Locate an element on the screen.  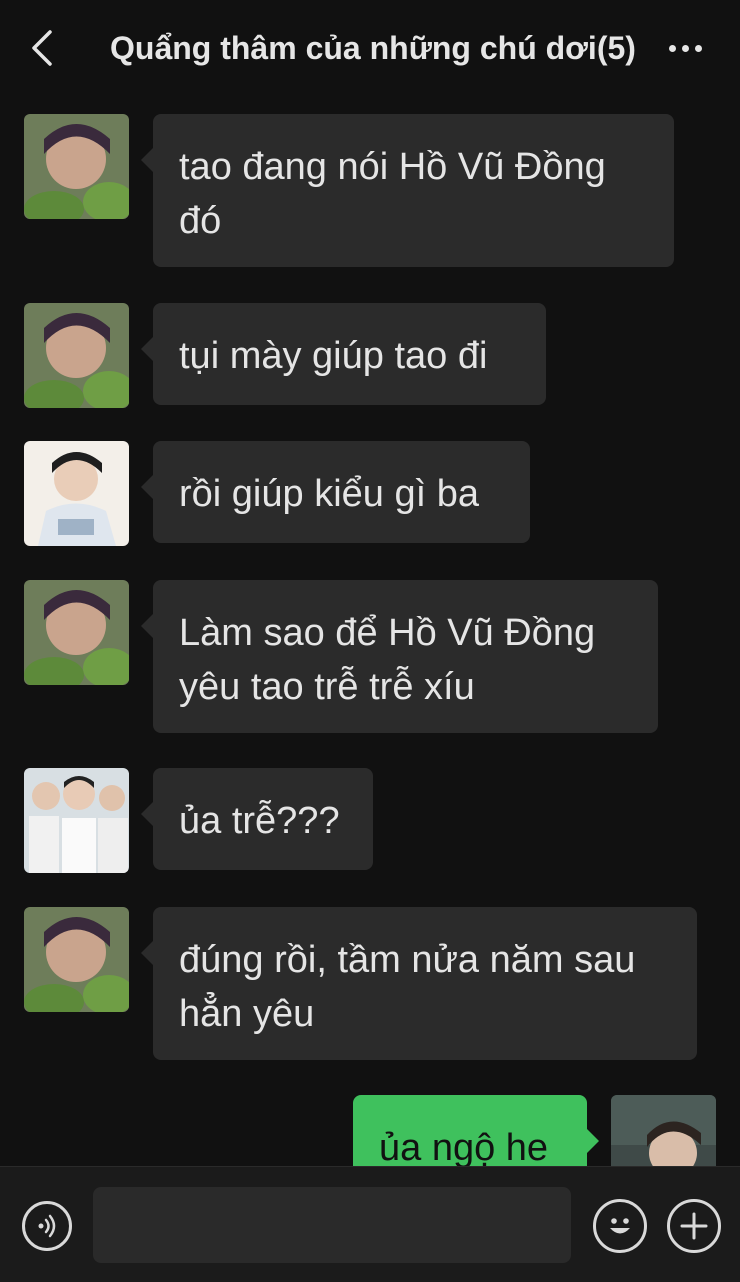
voice-icon is located at coordinates (47, 1226).